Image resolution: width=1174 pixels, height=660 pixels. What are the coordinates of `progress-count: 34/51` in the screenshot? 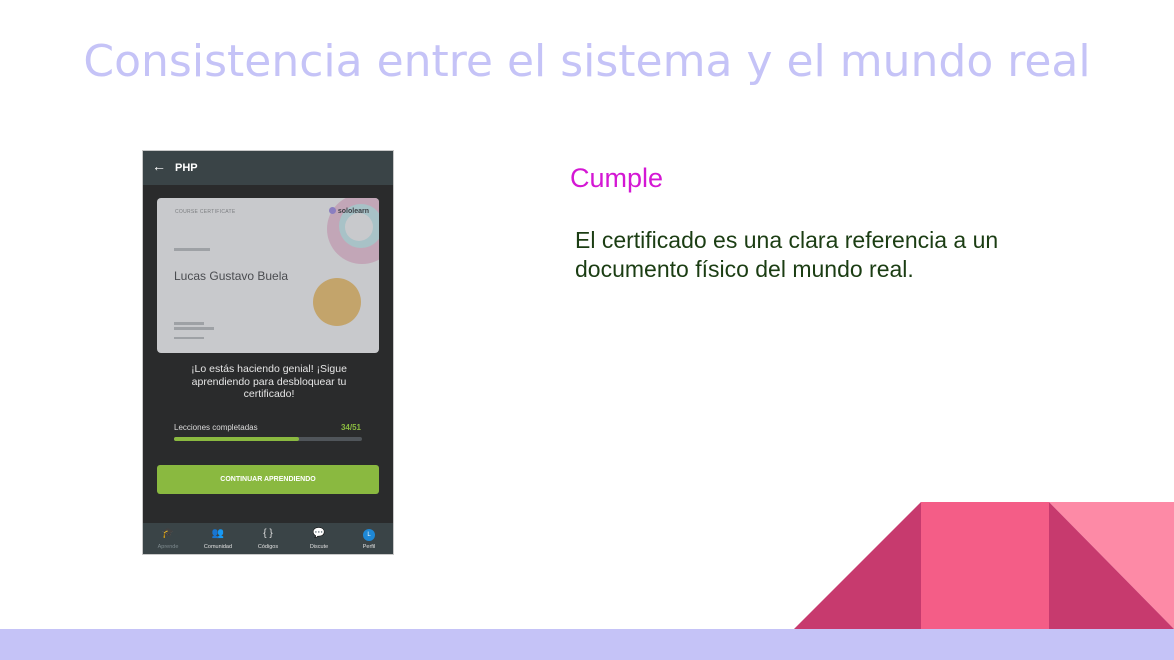 It's located at (350, 427).